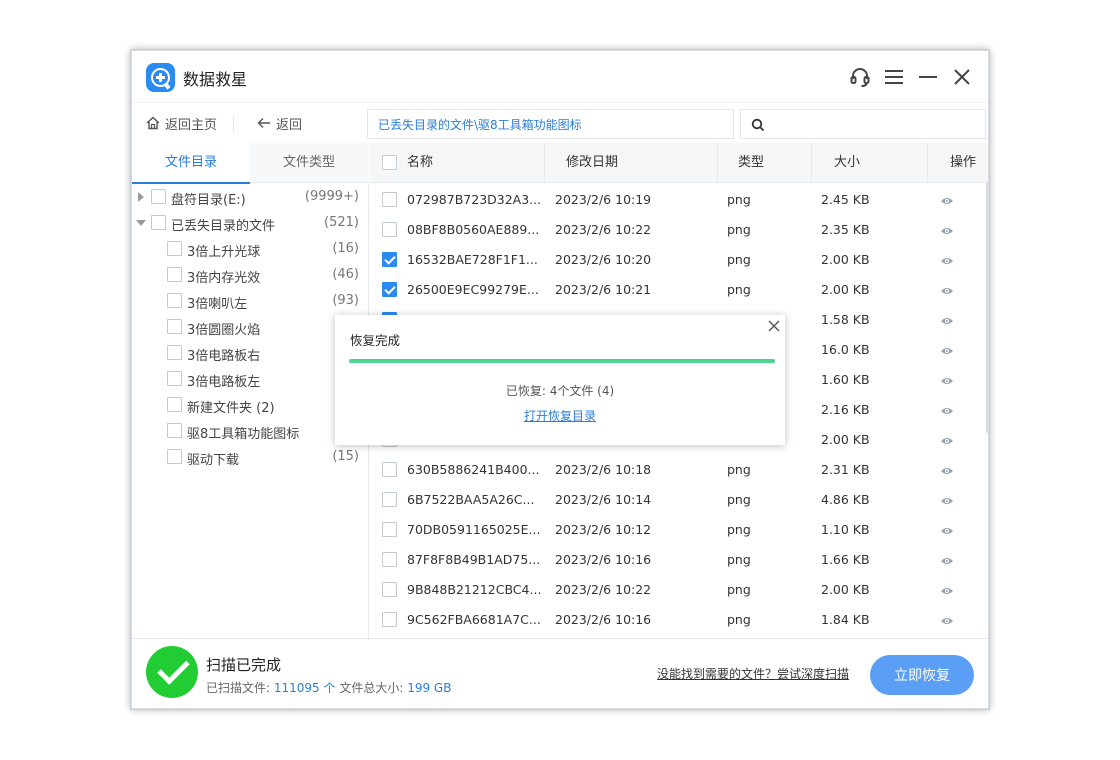 This screenshot has width=1120, height=760. Describe the element at coordinates (753, 673) in the screenshot. I see `deep-scan-link: 没能找到需要的文件？尝试深度扫描` at that location.